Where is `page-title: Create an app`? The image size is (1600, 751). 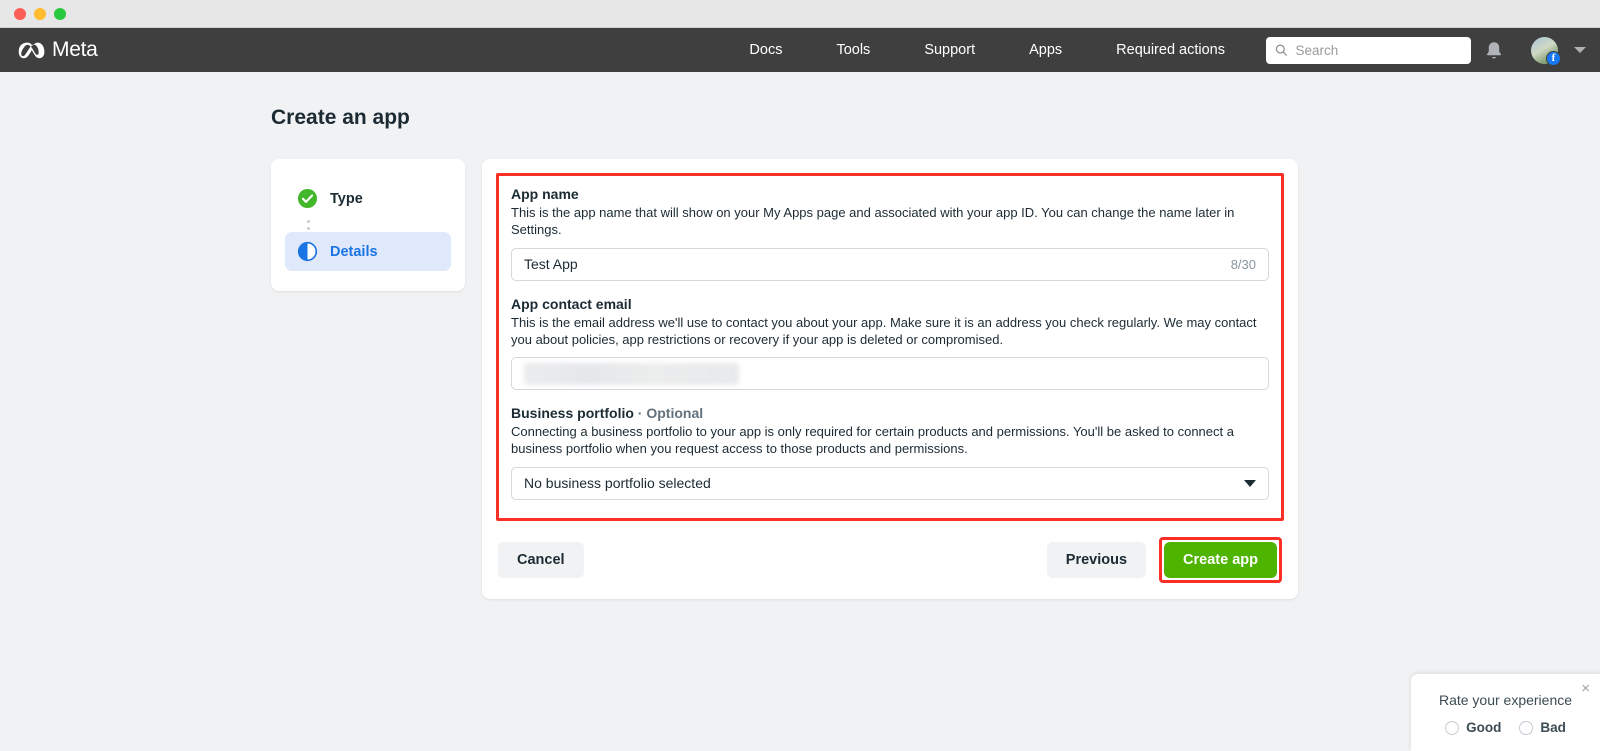
page-title: Create an app is located at coordinates (340, 117).